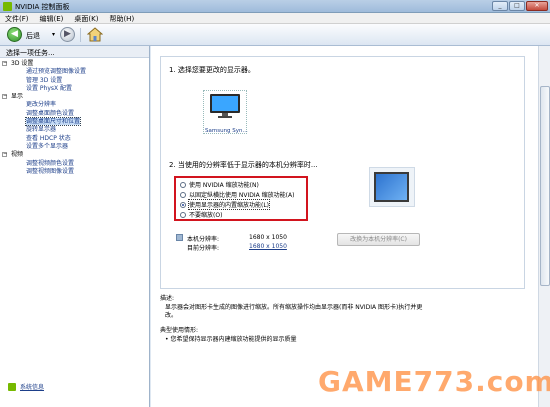 Image resolution: width=550 pixels, height=407 pixels. What do you see at coordinates (67, 34) in the screenshot?
I see `forward-arrow-icon: ▶` at bounding box center [67, 34].